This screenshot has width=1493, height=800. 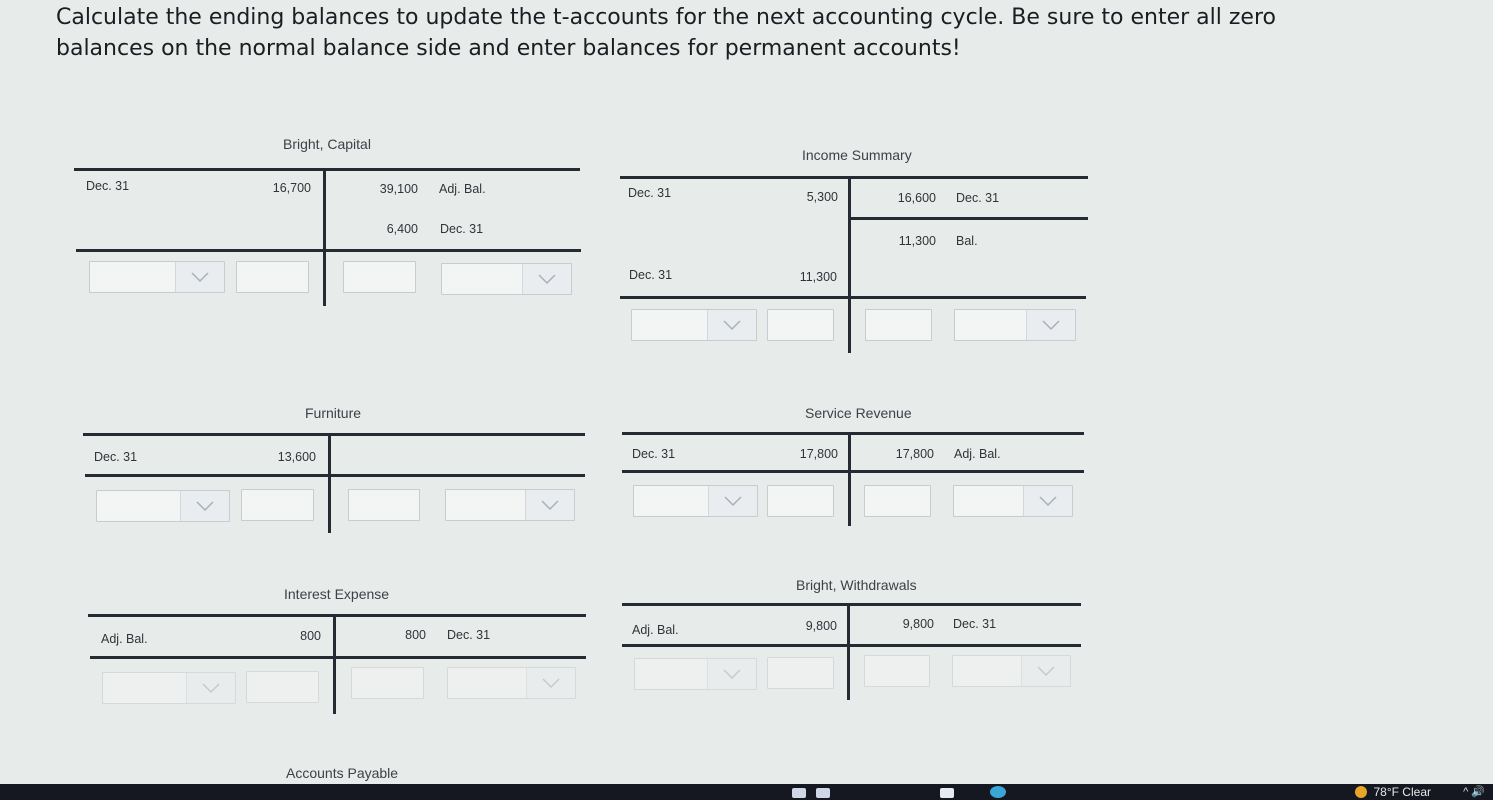 What do you see at coordinates (310, 636) in the screenshot?
I see `debit-amount: 800` at bounding box center [310, 636].